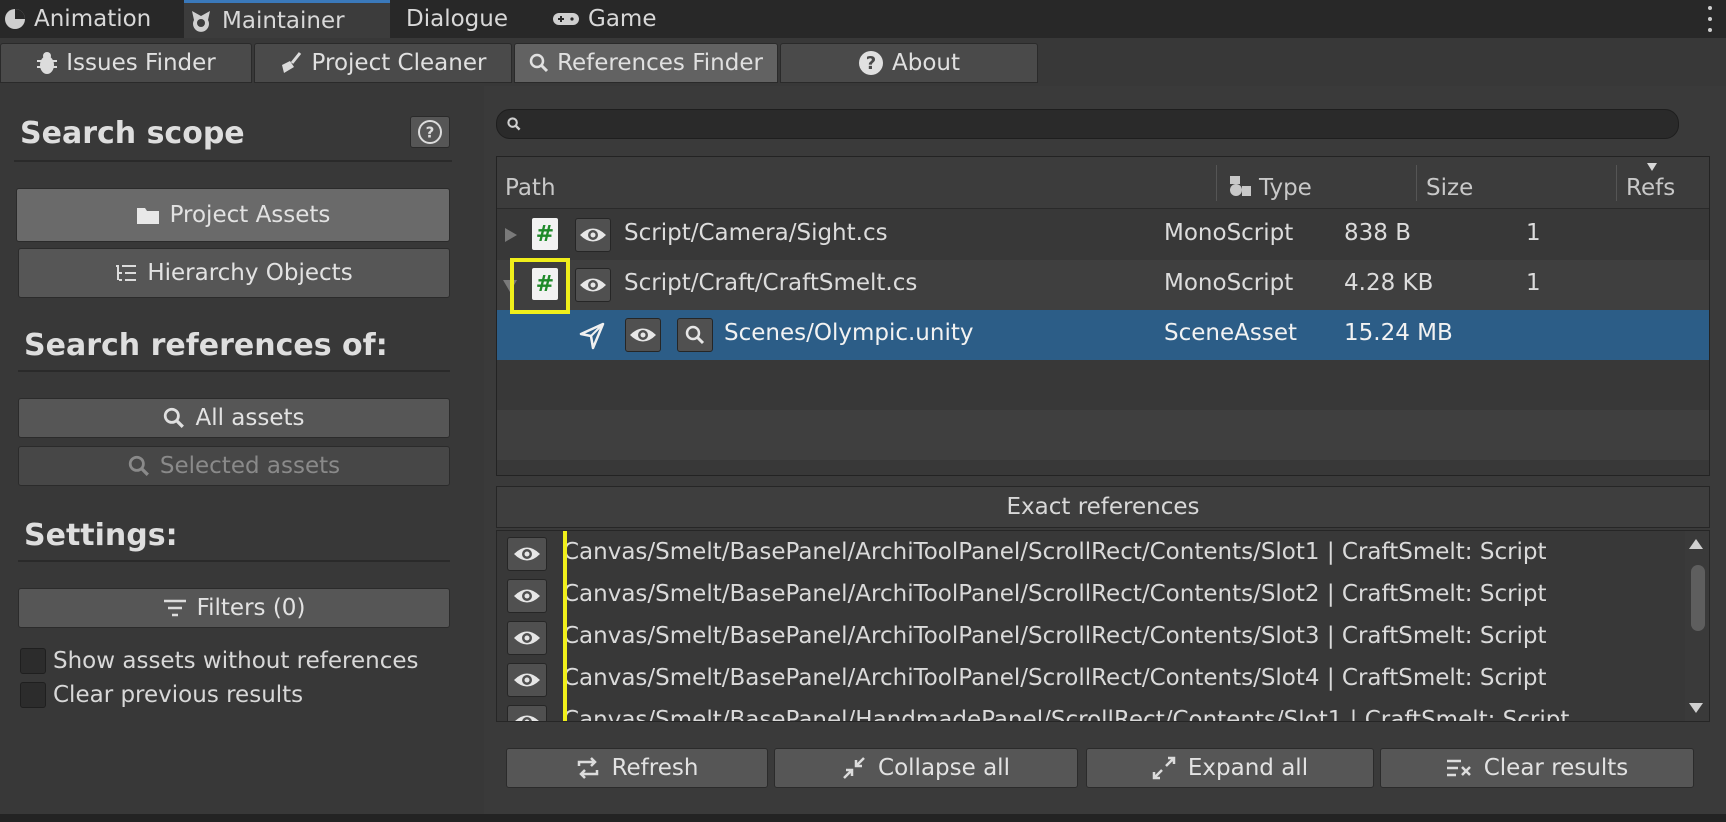  I want to click on clear-results-button: Clear results, so click(1537, 768).